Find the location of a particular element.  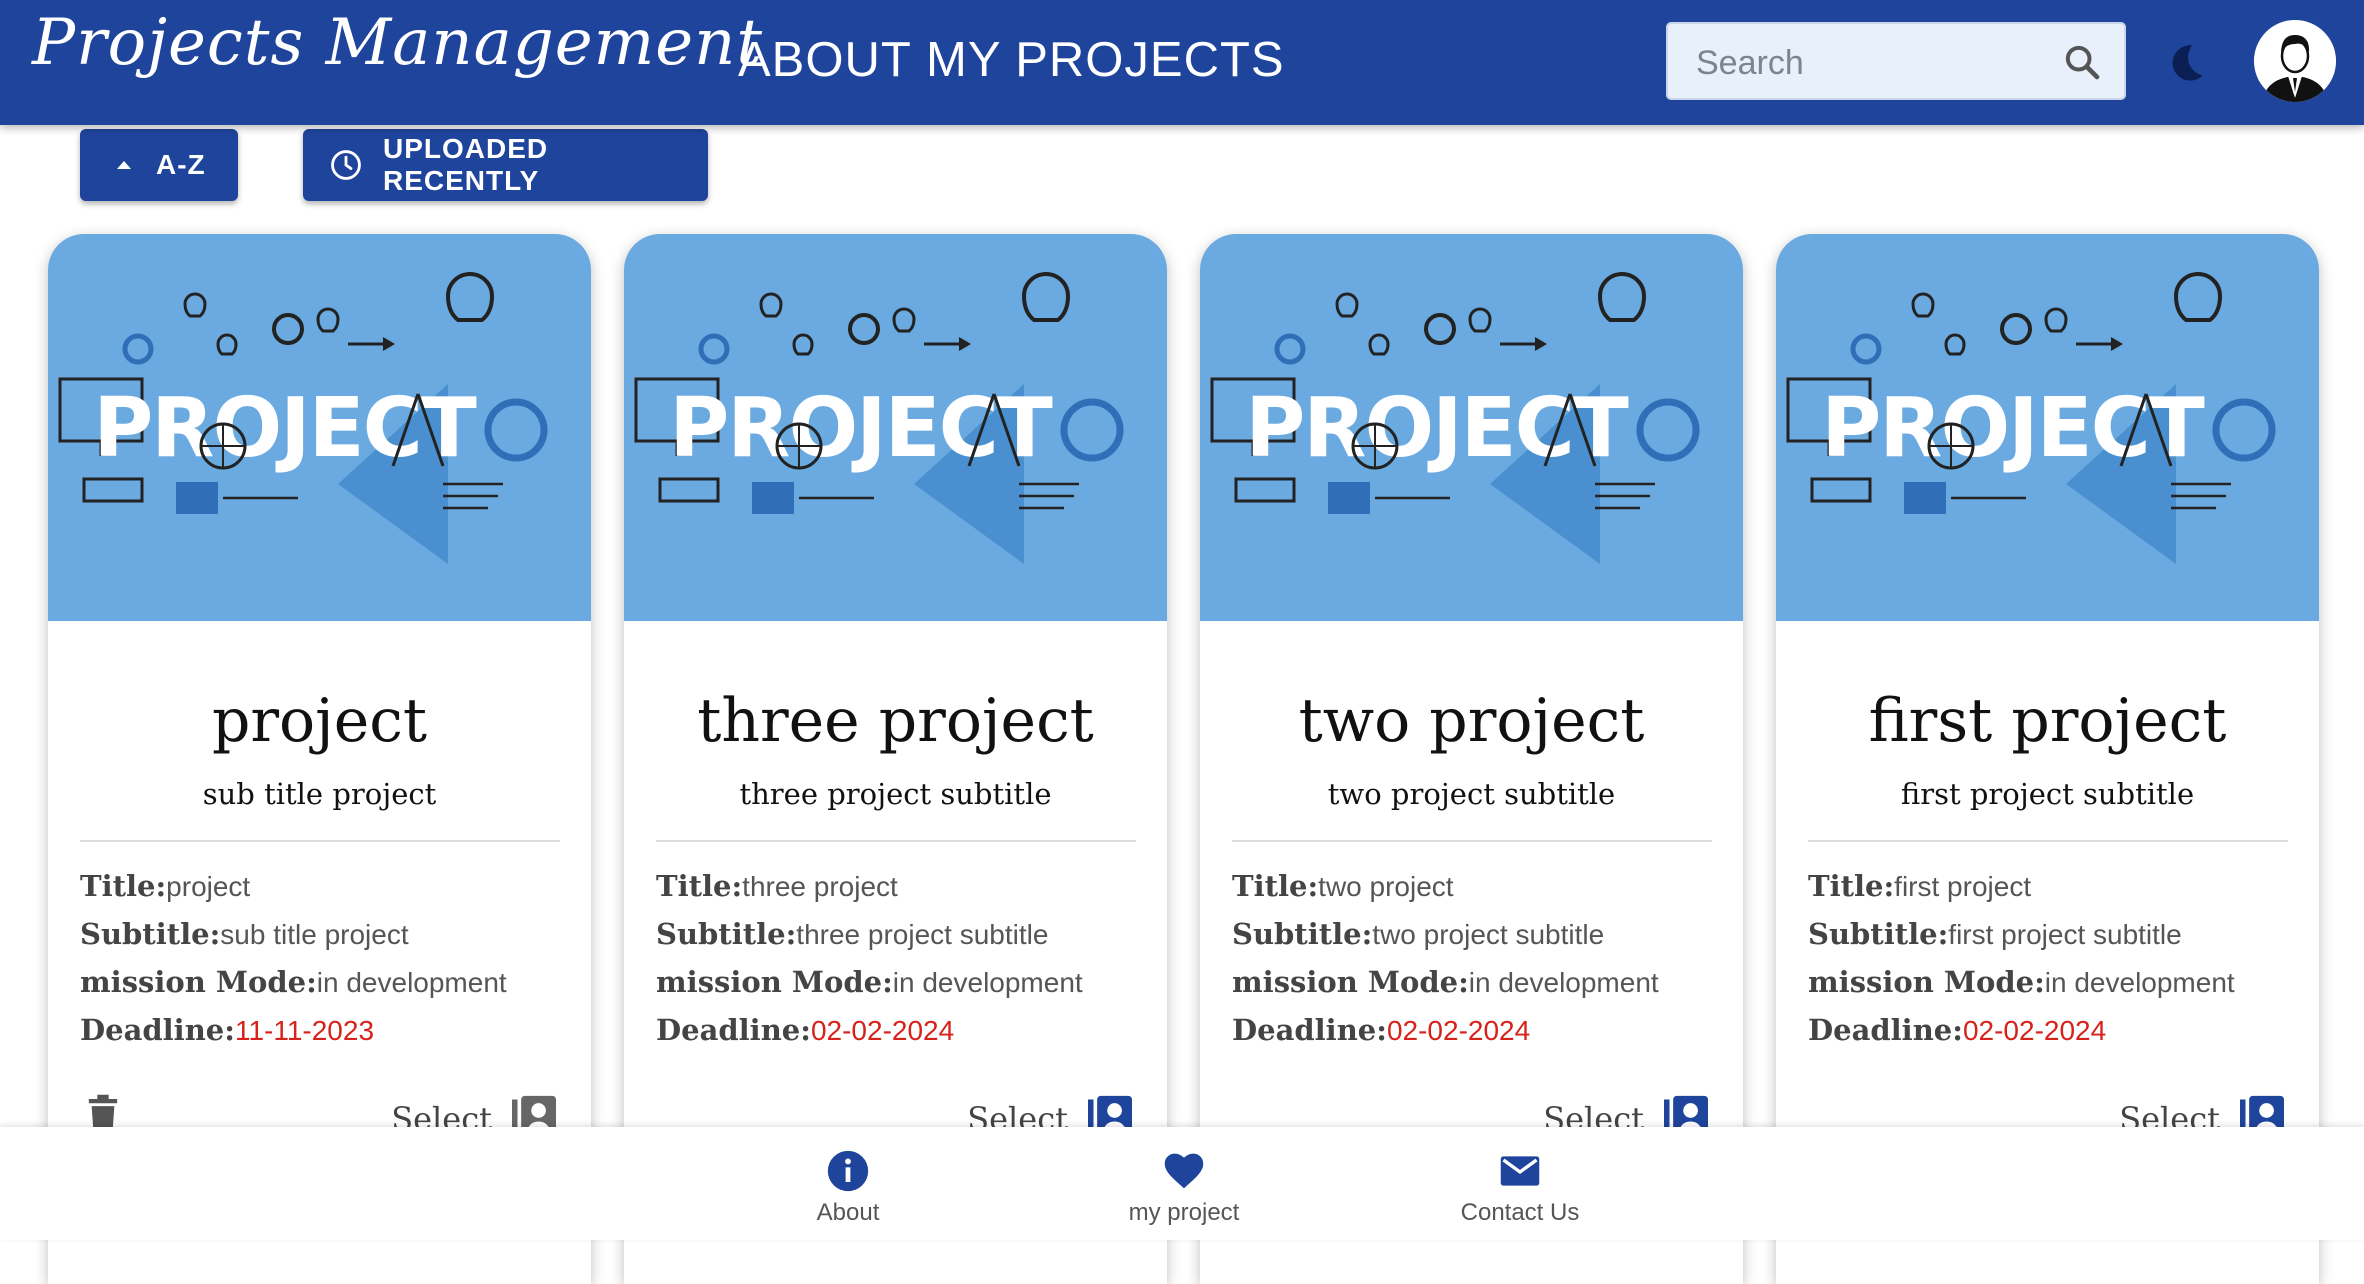

sort-uploaded-recently-button: UPLOADED RECENTLY is located at coordinates (505, 165).